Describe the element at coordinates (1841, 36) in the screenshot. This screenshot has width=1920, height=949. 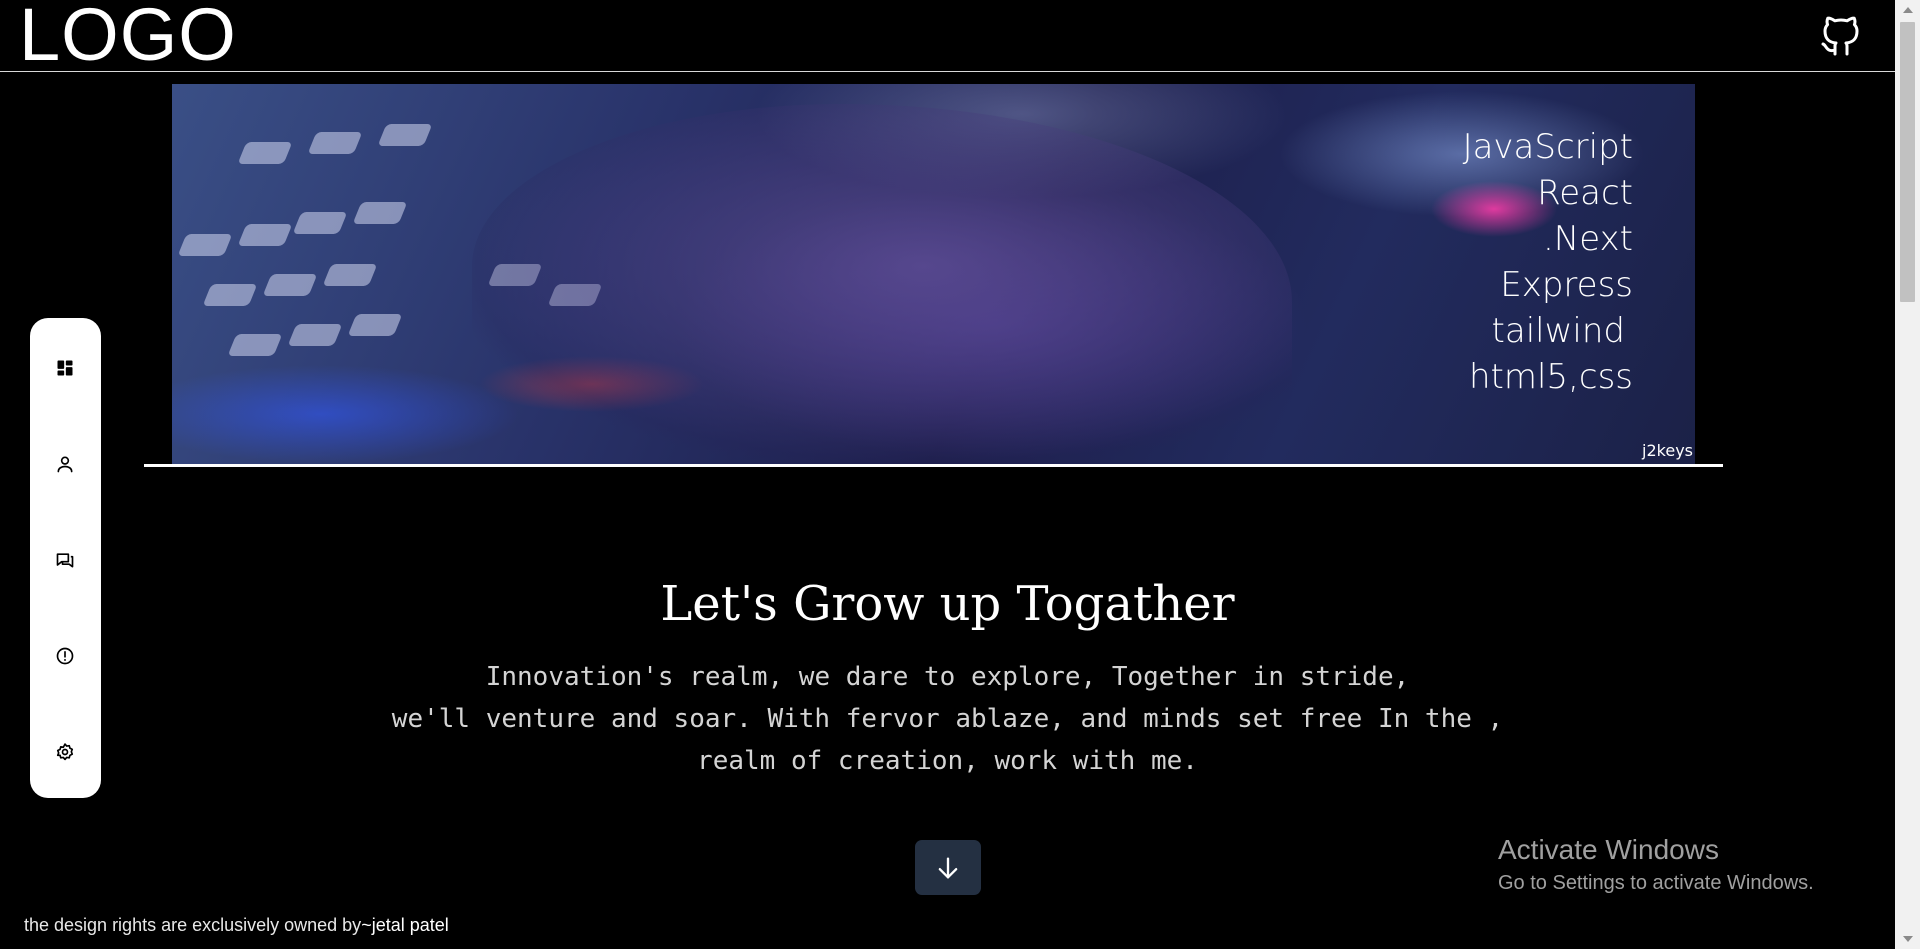
I see `github-icon` at that location.